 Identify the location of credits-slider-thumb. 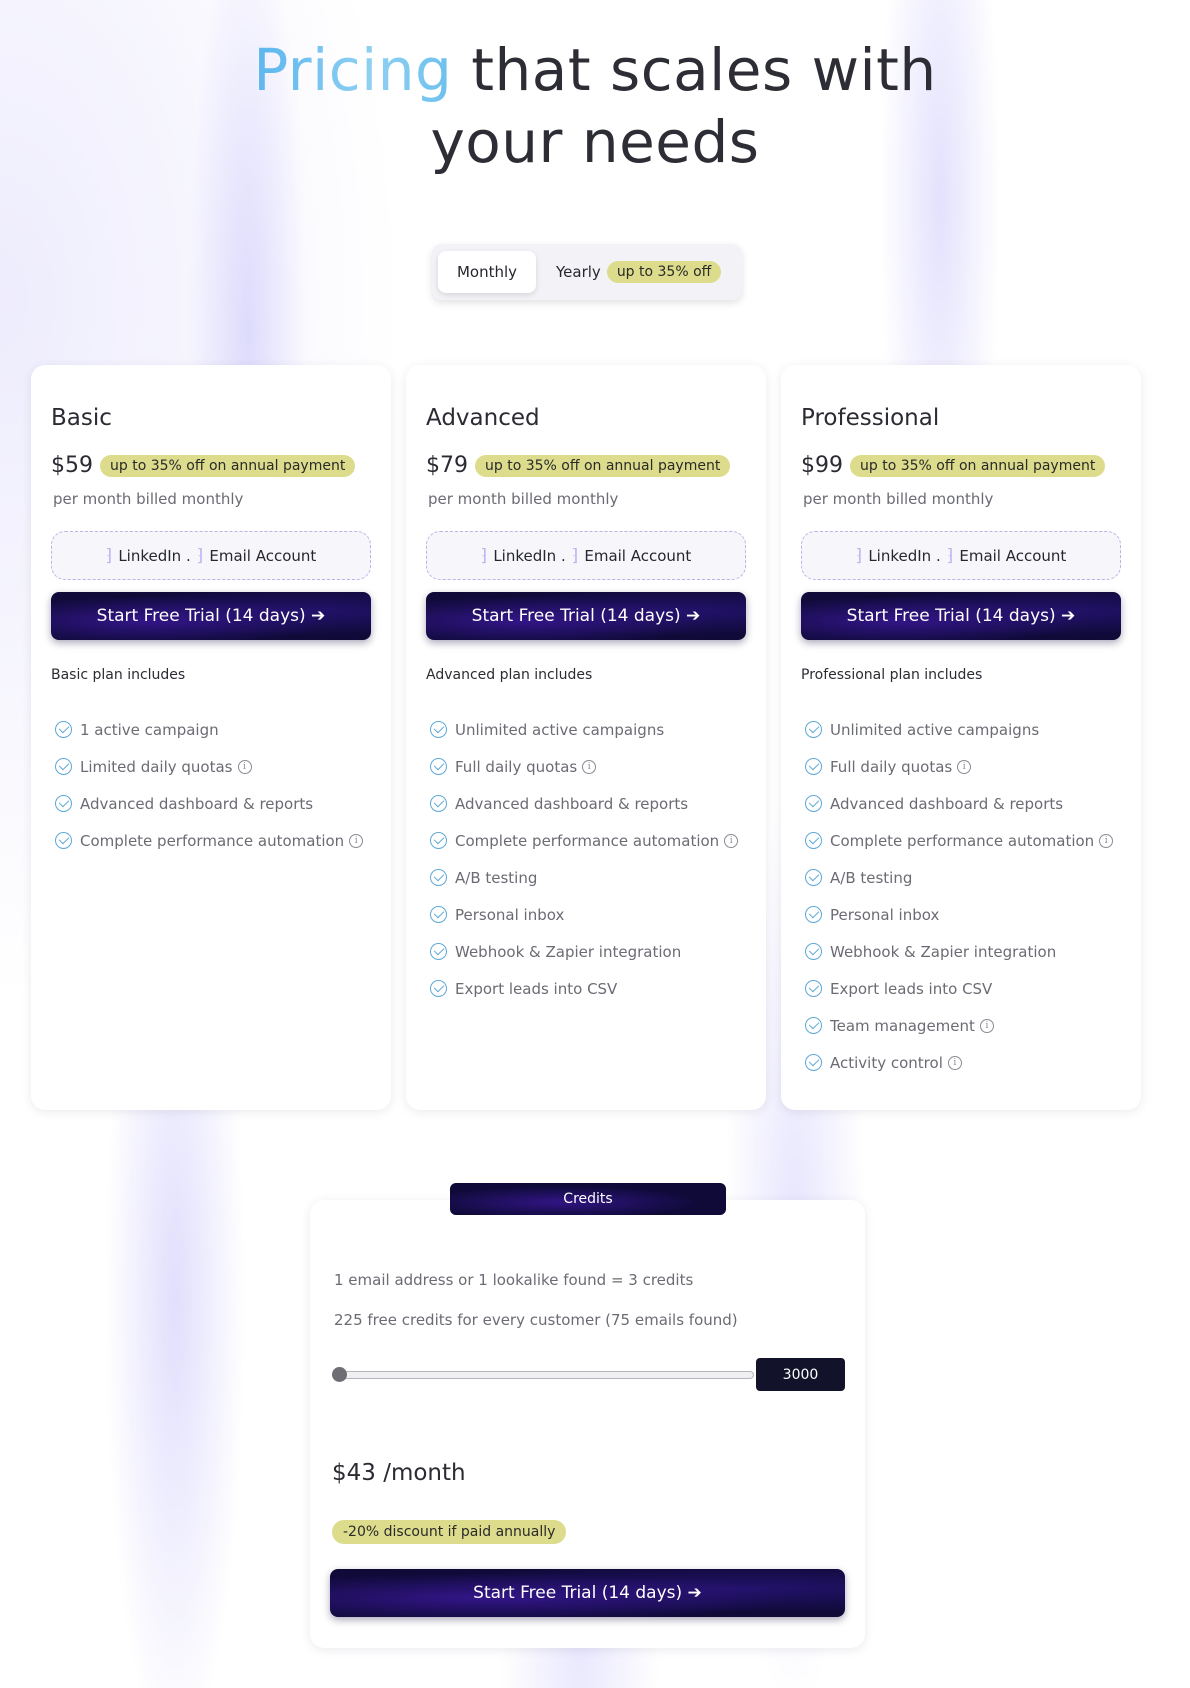
(339, 1374).